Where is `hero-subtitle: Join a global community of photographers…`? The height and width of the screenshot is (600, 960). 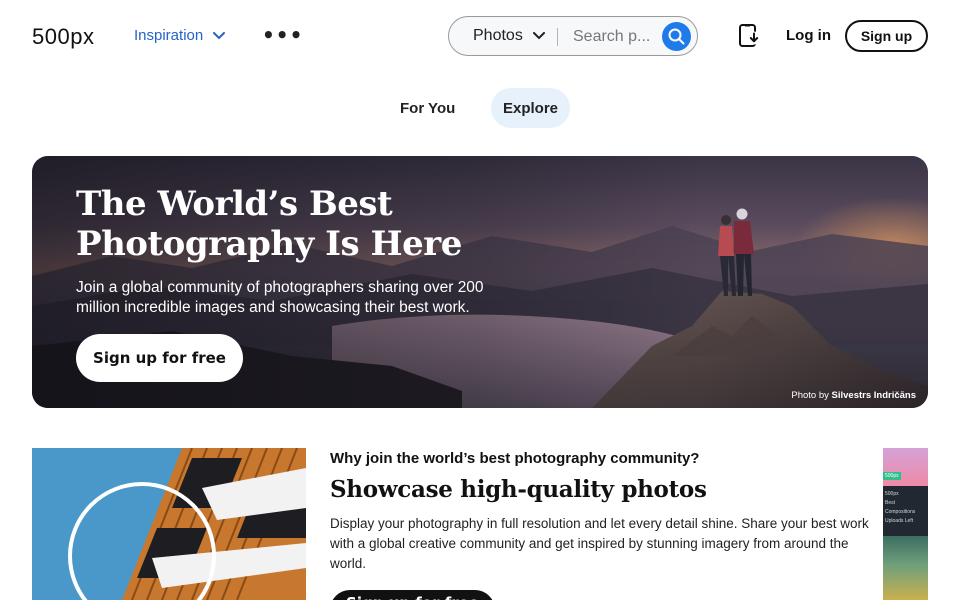
hero-subtitle: Join a global community of photographers… is located at coordinates (280, 297).